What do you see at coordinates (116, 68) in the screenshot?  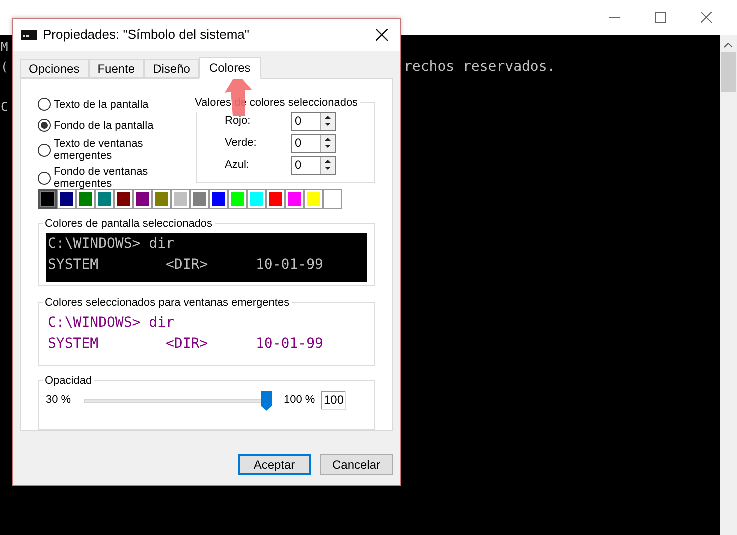 I see `tab: Fuente` at bounding box center [116, 68].